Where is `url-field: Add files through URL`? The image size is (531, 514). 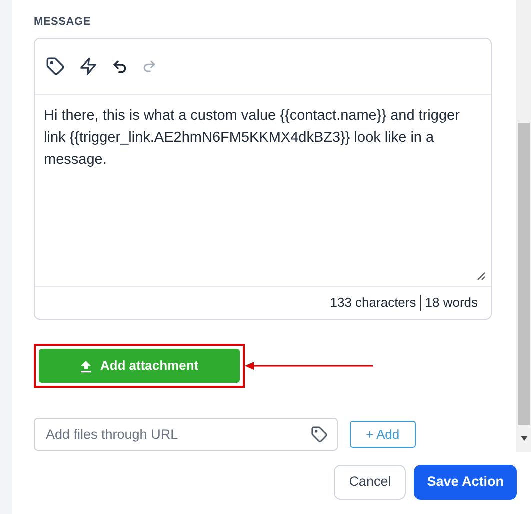 url-field: Add files through URL is located at coordinates (186, 434).